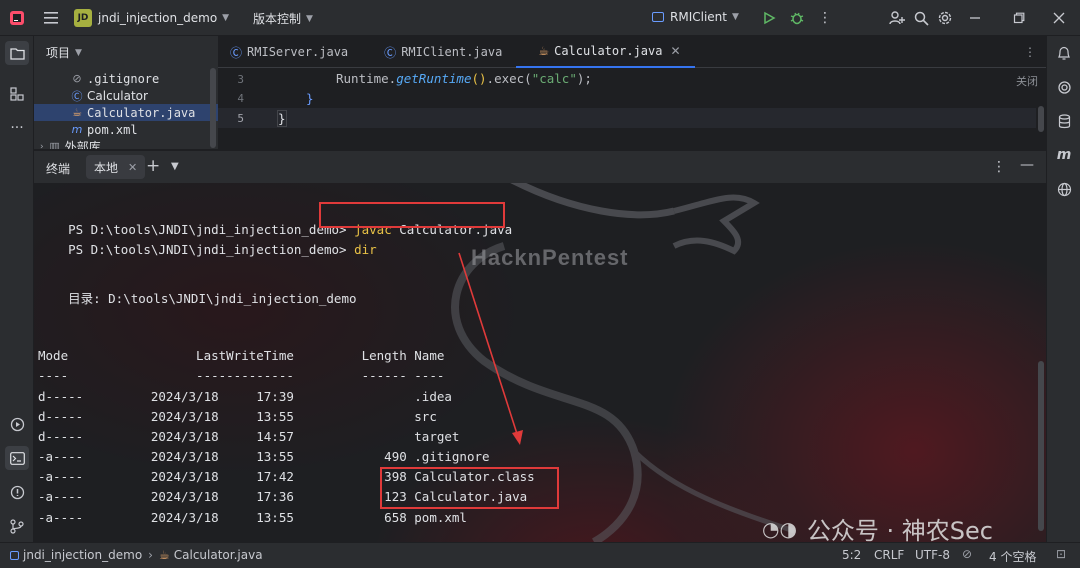 This screenshot has width=1080, height=568. What do you see at coordinates (769, 18) in the screenshot?
I see `run-icon` at bounding box center [769, 18].